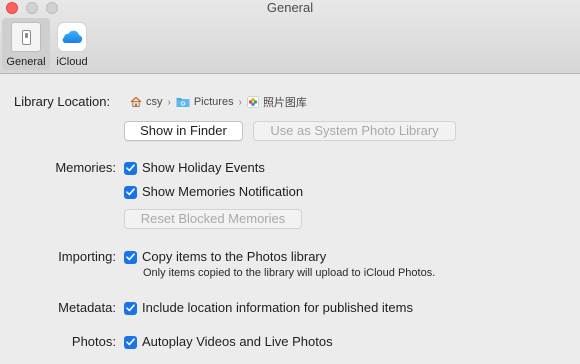  What do you see at coordinates (72, 37) in the screenshot?
I see `icloud-icon` at bounding box center [72, 37].